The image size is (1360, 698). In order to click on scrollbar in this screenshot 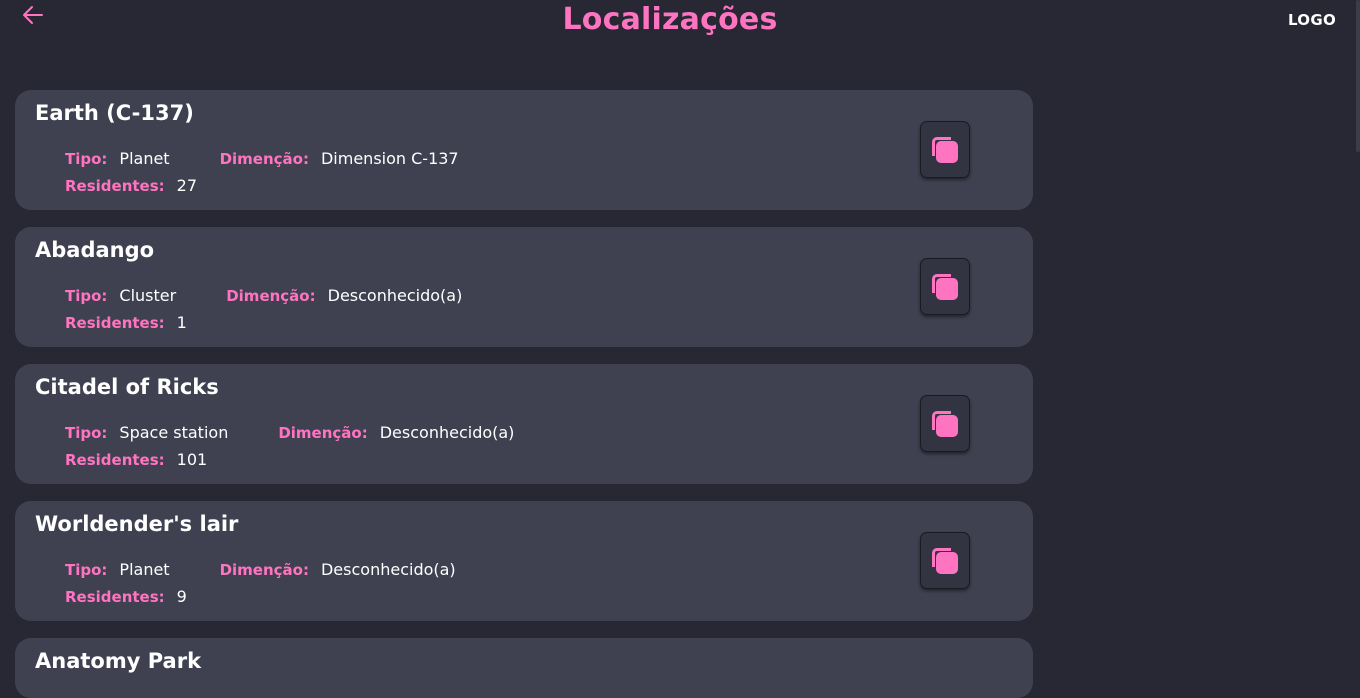, I will do `click(1358, 76)`.